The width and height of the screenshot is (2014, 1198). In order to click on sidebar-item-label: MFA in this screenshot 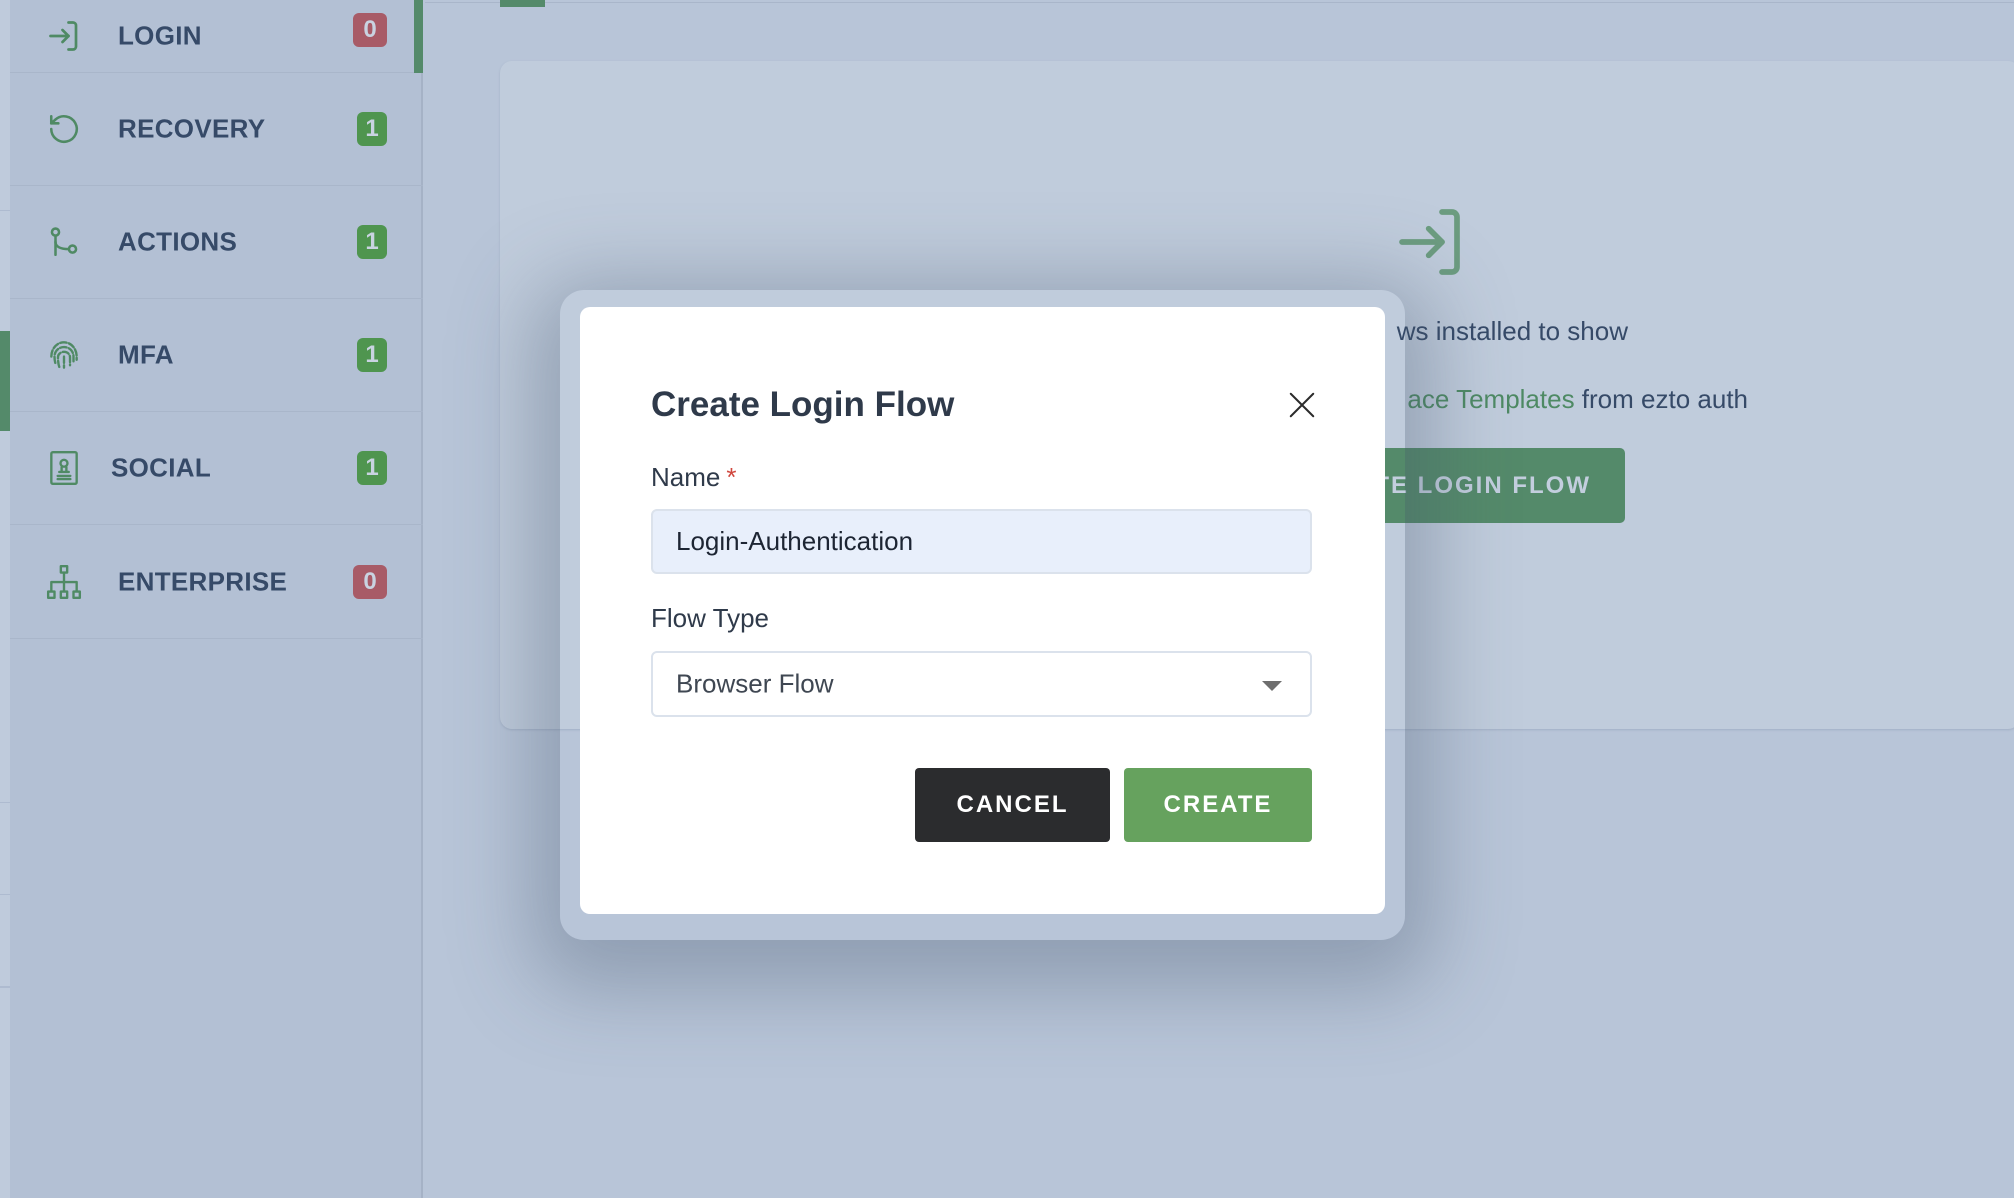, I will do `click(146, 354)`.